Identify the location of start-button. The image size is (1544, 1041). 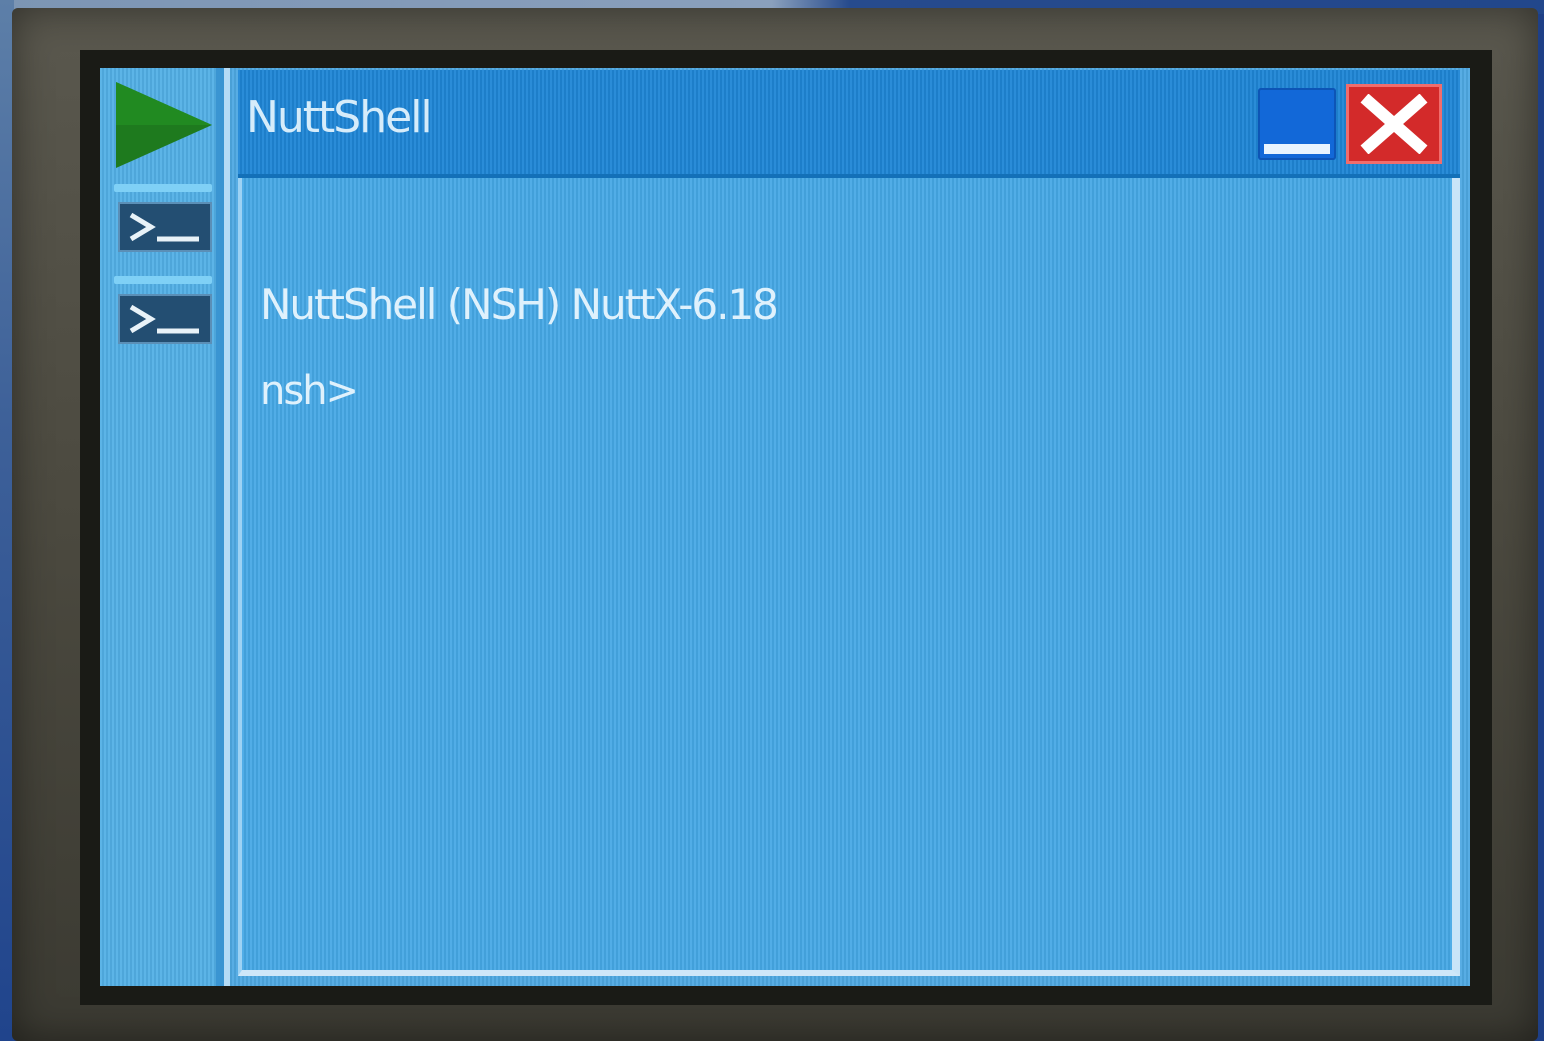
(164, 125).